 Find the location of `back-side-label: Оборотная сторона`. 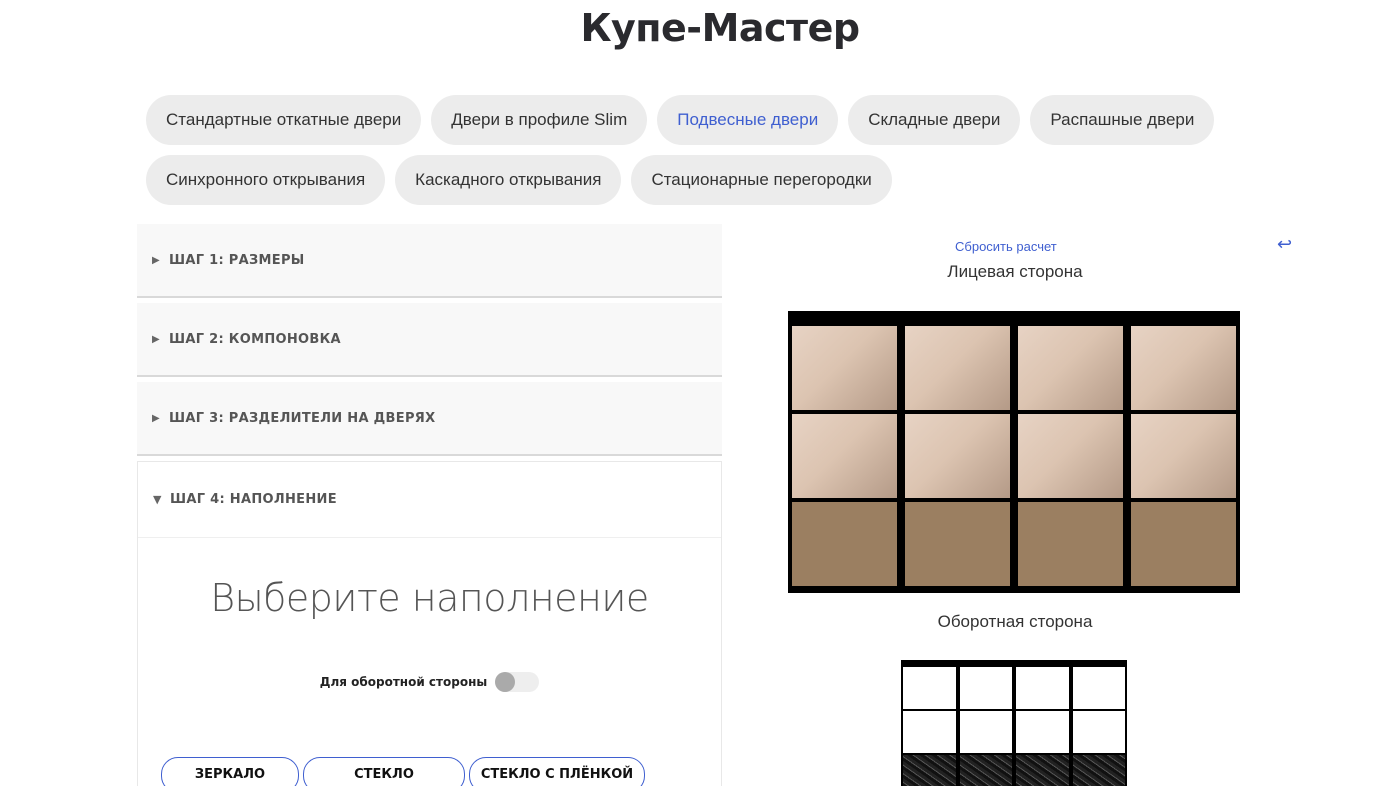

back-side-label: Оборотная сторона is located at coordinates (1015, 621).